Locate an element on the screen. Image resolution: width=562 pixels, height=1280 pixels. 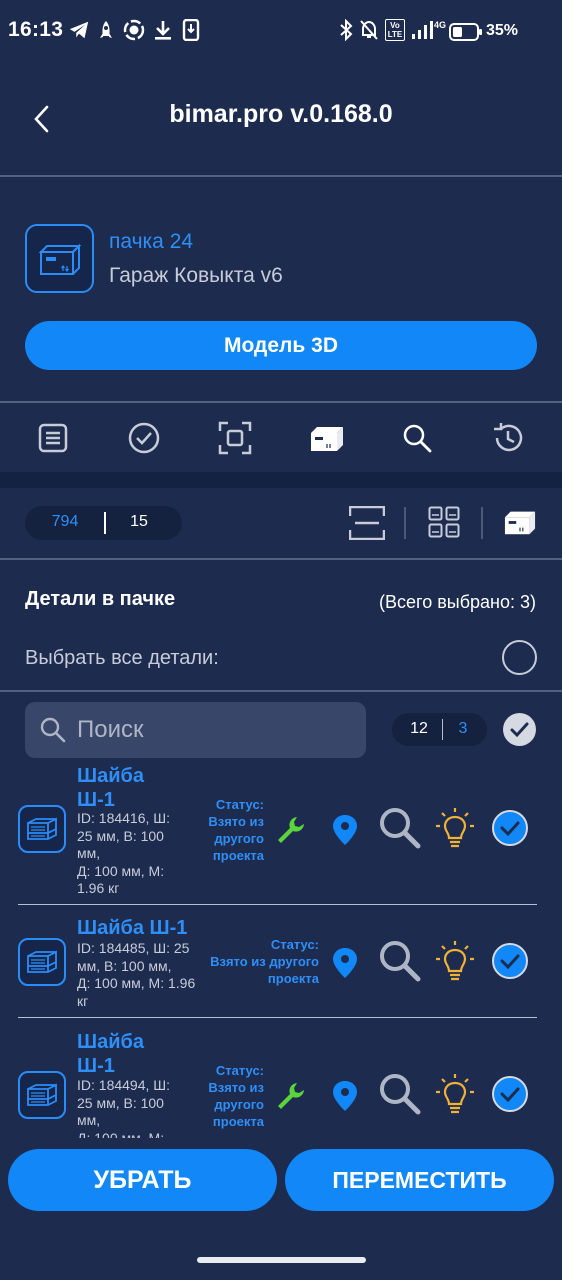
tab-package is located at coordinates (327, 438).